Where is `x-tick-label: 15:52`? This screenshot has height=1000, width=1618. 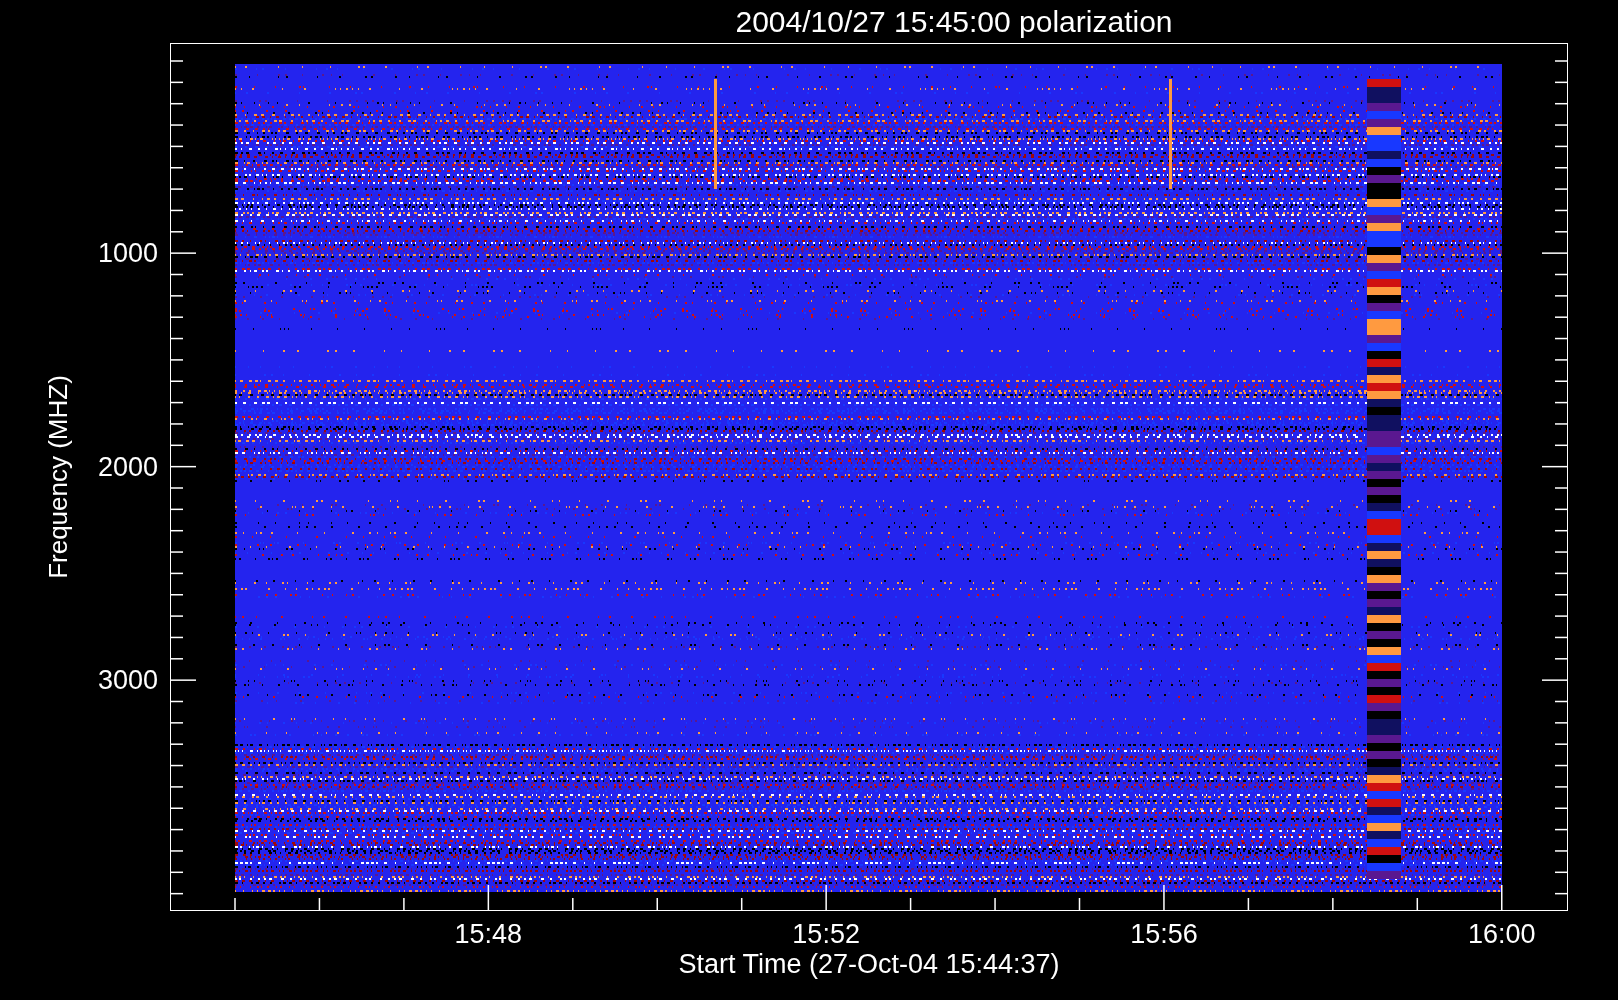 x-tick-label: 15:52 is located at coordinates (826, 934).